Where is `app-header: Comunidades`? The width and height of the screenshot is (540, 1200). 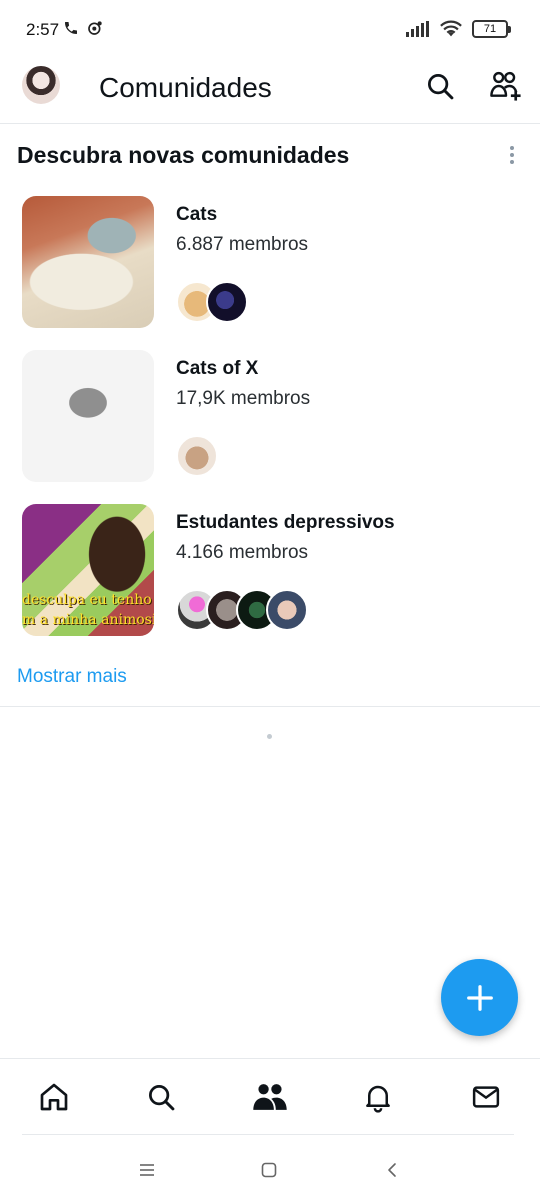
app-header: Comunidades is located at coordinates (270, 92).